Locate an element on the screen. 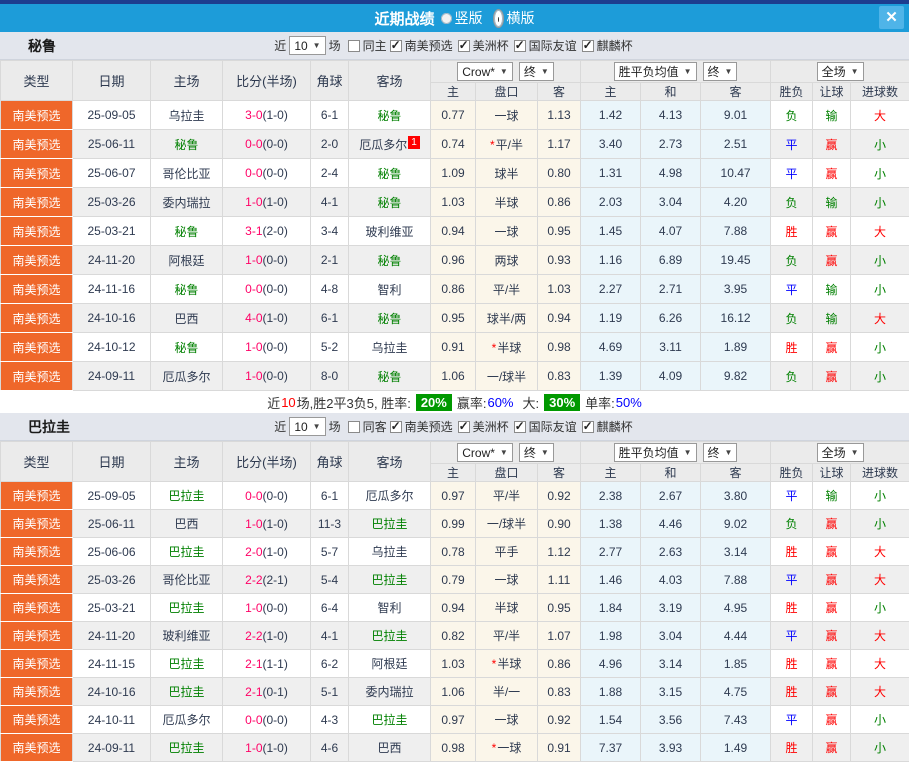 This screenshot has height=762, width=909. odds-home: 0.79 is located at coordinates (453, 580).